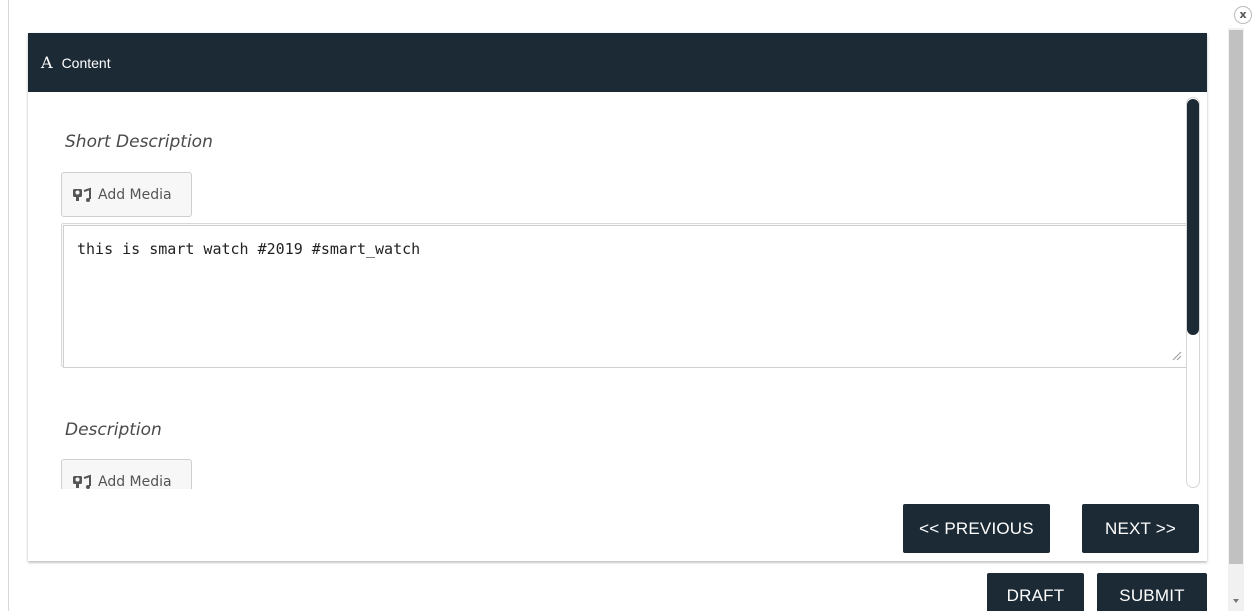  Describe the element at coordinates (1243, 15) in the screenshot. I see `close-icon: x` at that location.